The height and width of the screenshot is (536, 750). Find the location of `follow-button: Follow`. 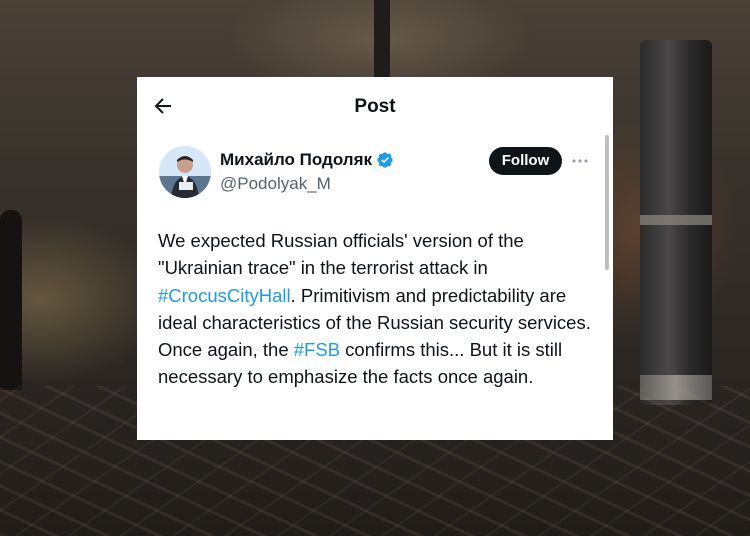

follow-button: Follow is located at coordinates (525, 161).